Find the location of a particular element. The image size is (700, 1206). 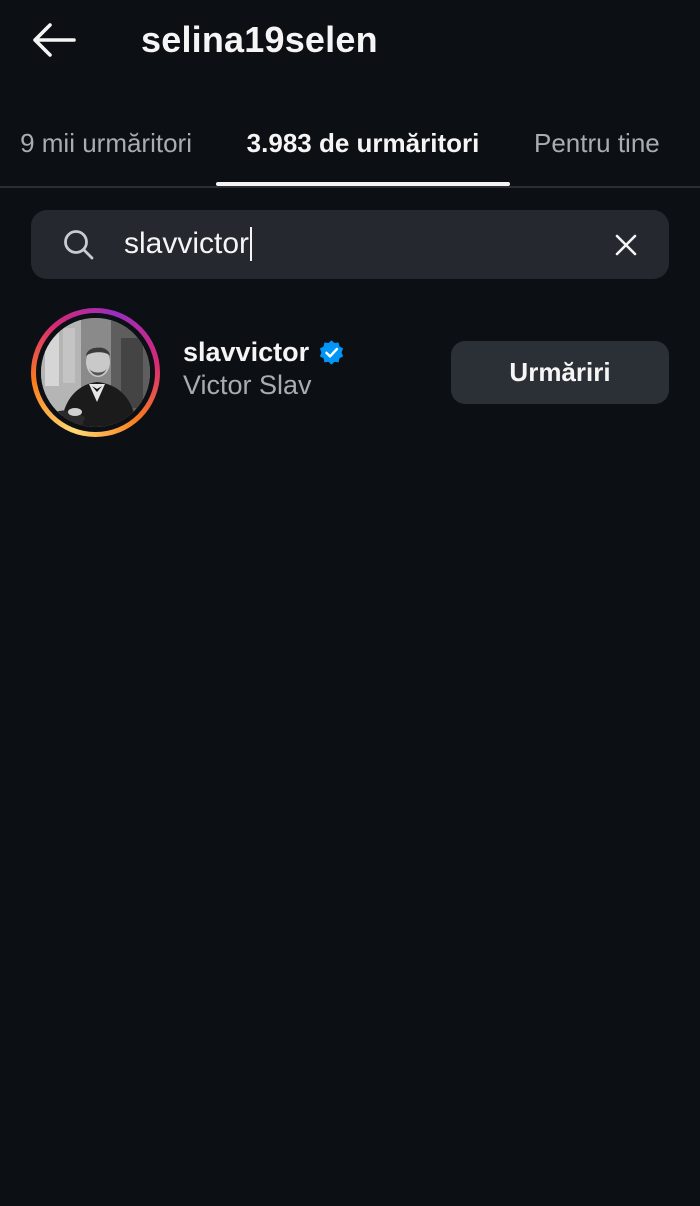

search-icon is located at coordinates (79, 245).